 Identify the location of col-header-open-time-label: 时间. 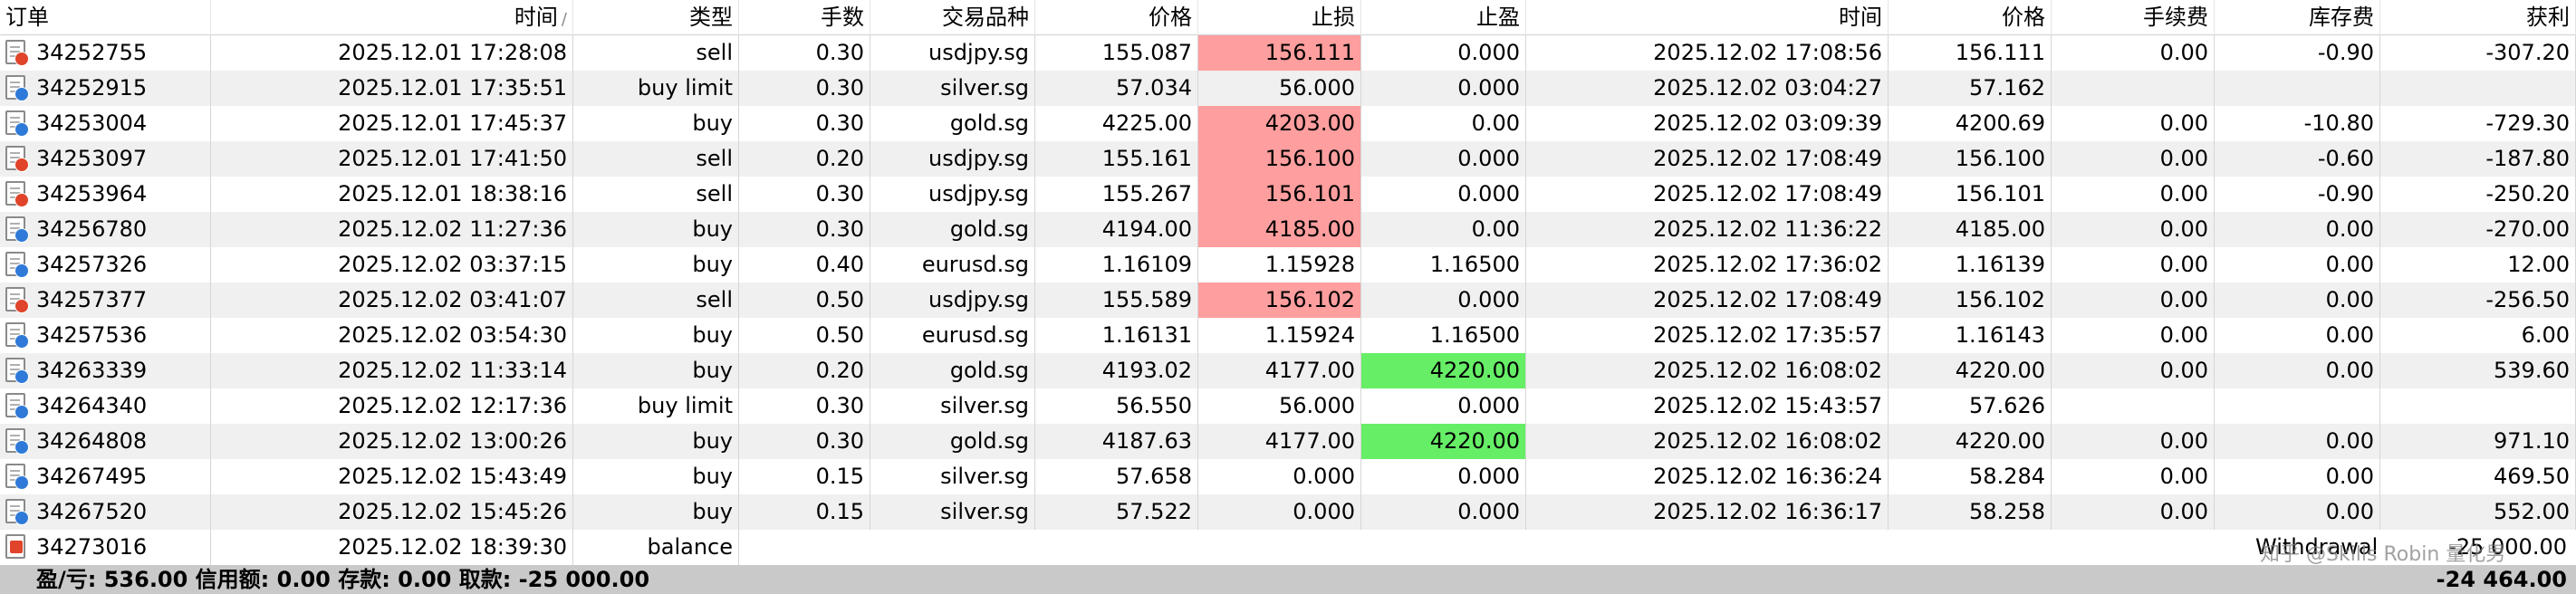
(536, 18).